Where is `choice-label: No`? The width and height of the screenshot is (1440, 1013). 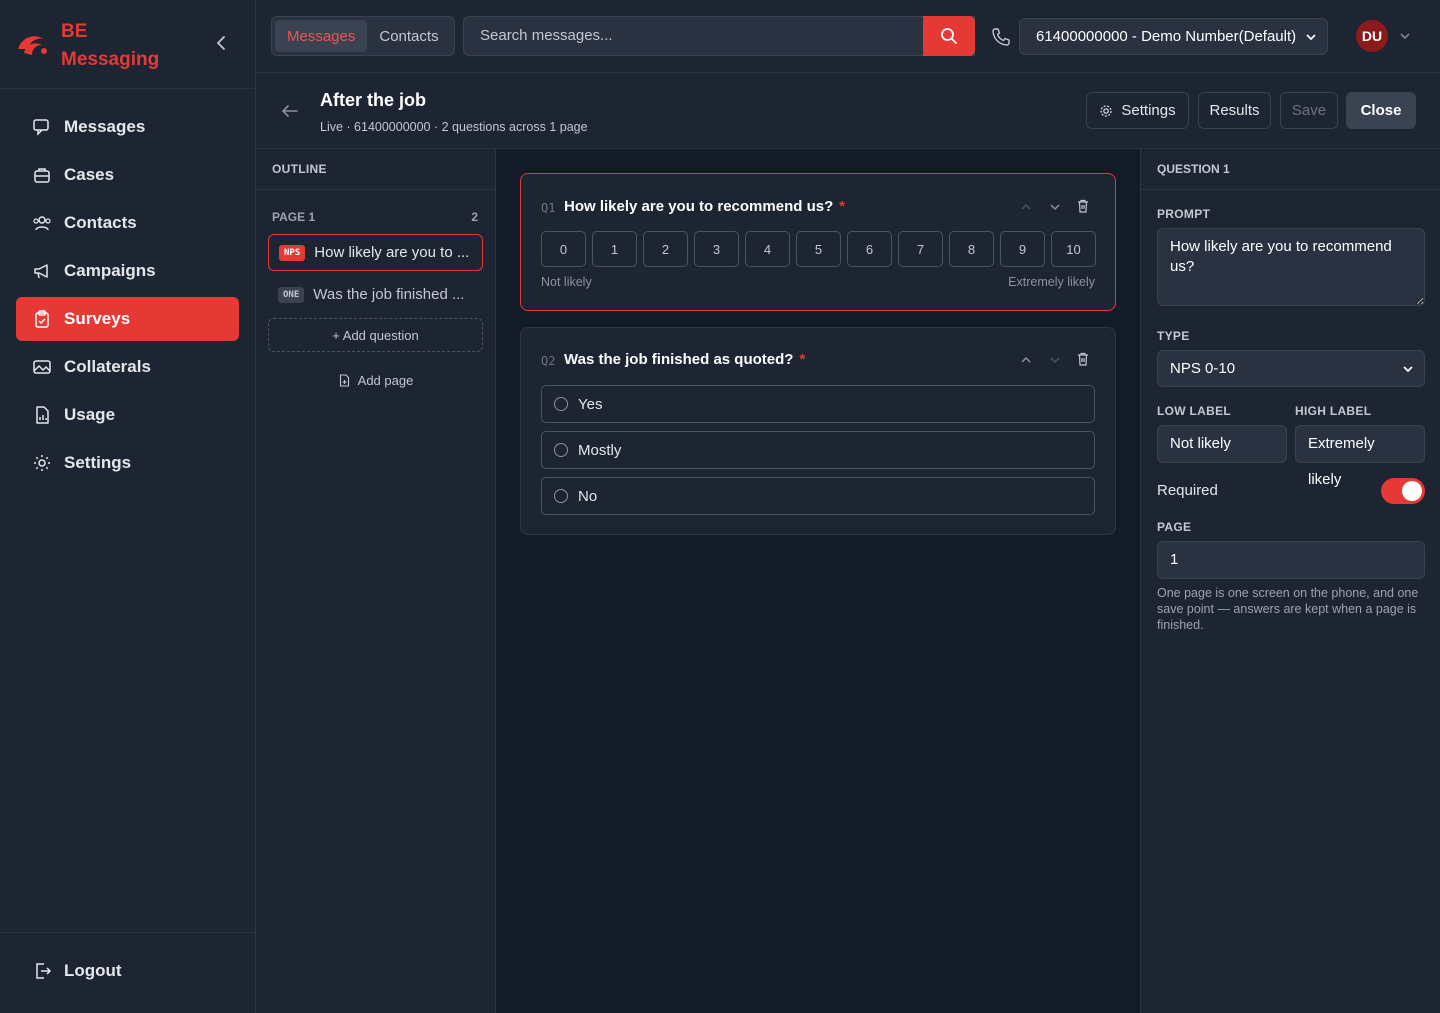
choice-label: No is located at coordinates (588, 496).